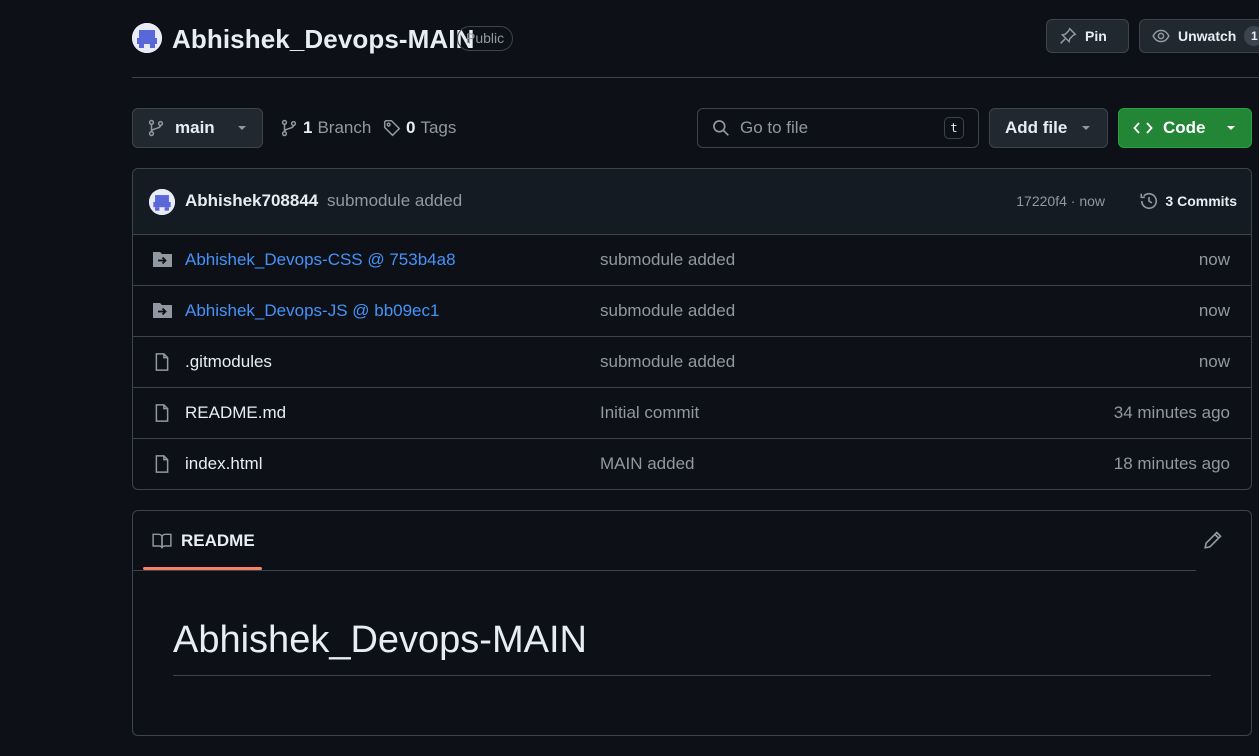 Image resolution: width=1259 pixels, height=756 pixels. I want to click on file-commit-age: 34 minutes ago, so click(1171, 412).